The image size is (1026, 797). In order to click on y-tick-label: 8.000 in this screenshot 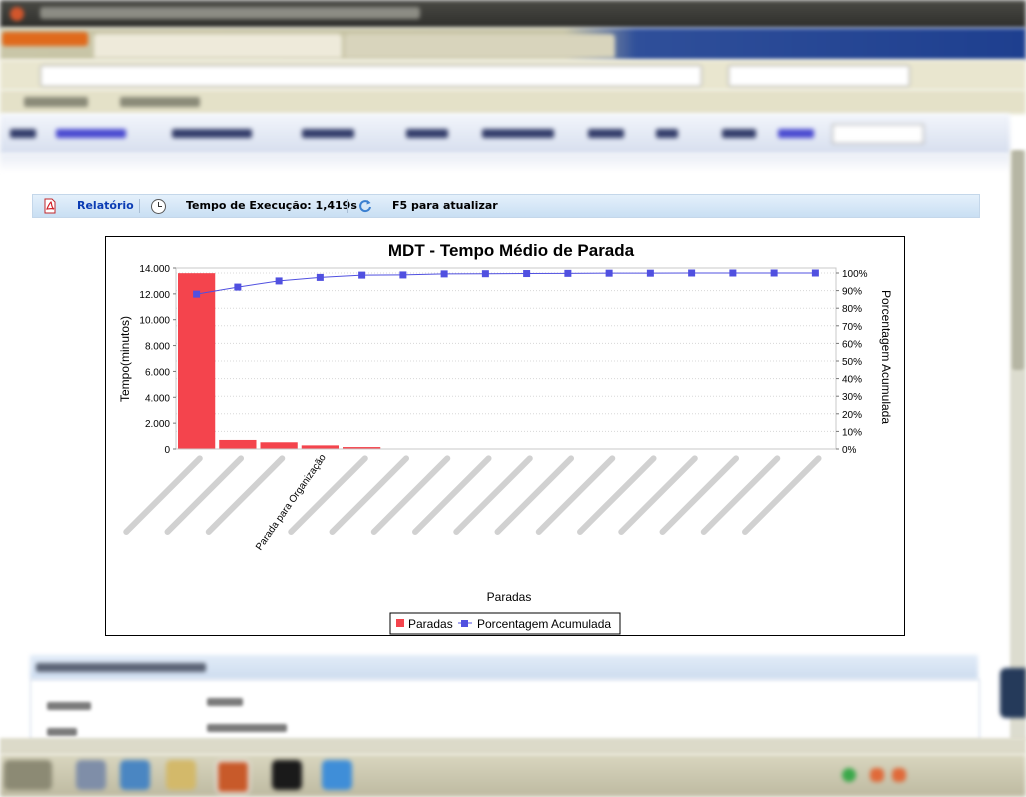, I will do `click(157, 347)`.